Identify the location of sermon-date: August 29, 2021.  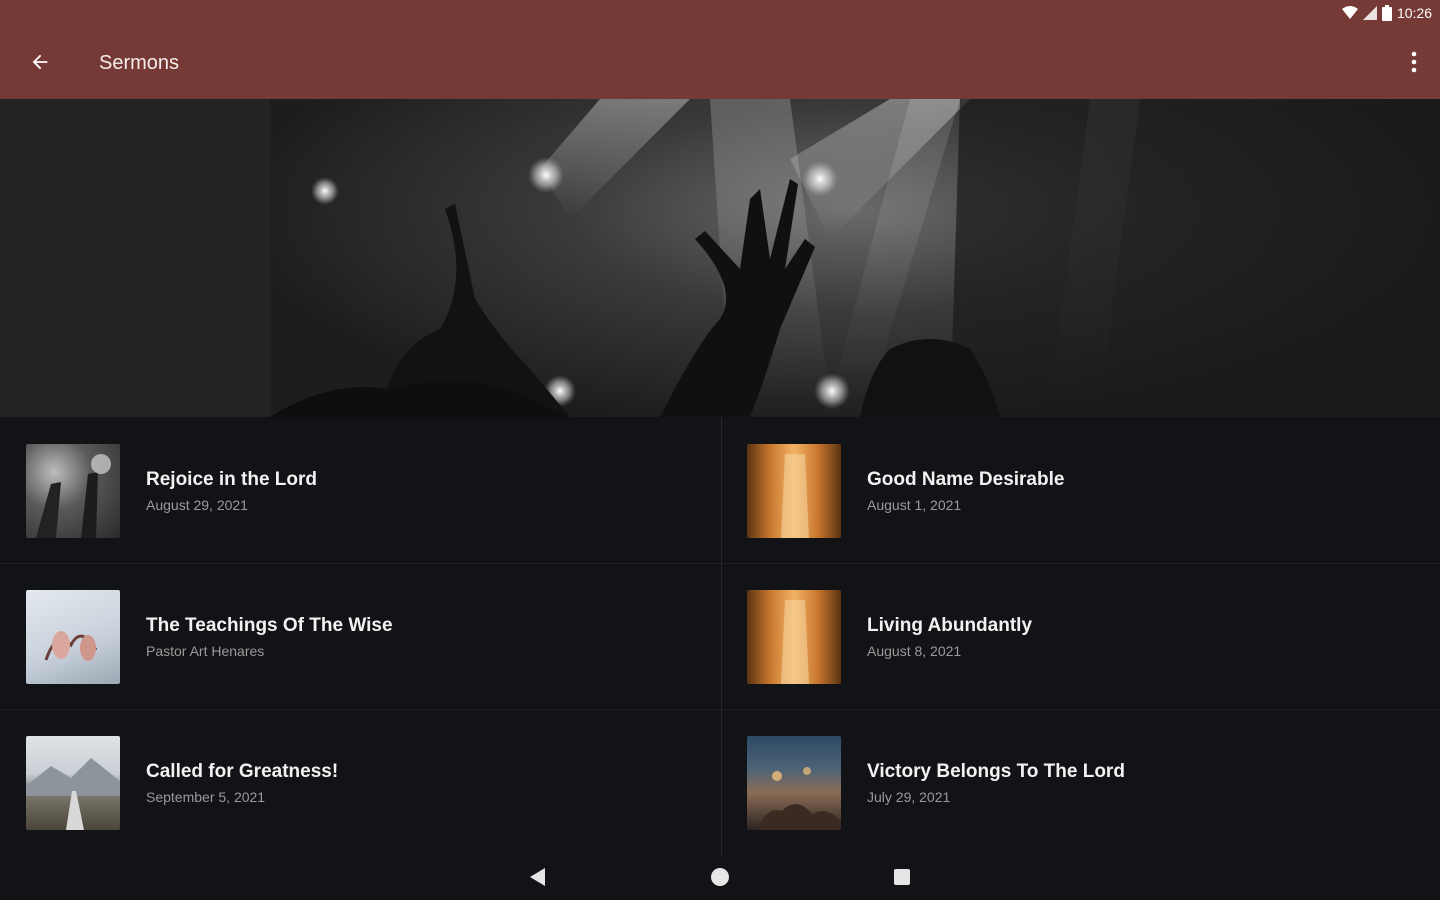
(197, 505).